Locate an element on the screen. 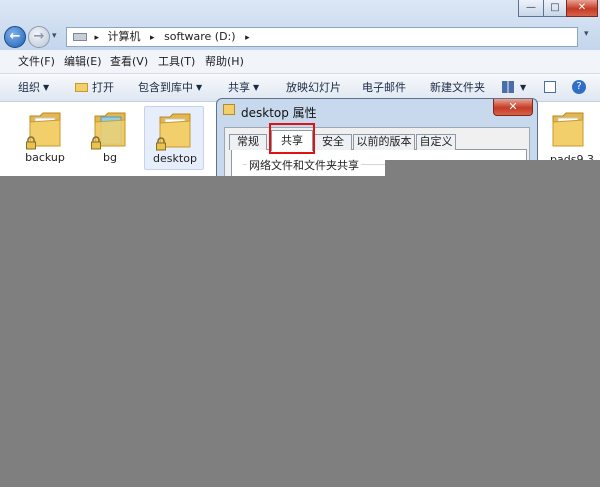 The height and width of the screenshot is (487, 600). view-dropdown-icon: ▼ is located at coordinates (521, 87).